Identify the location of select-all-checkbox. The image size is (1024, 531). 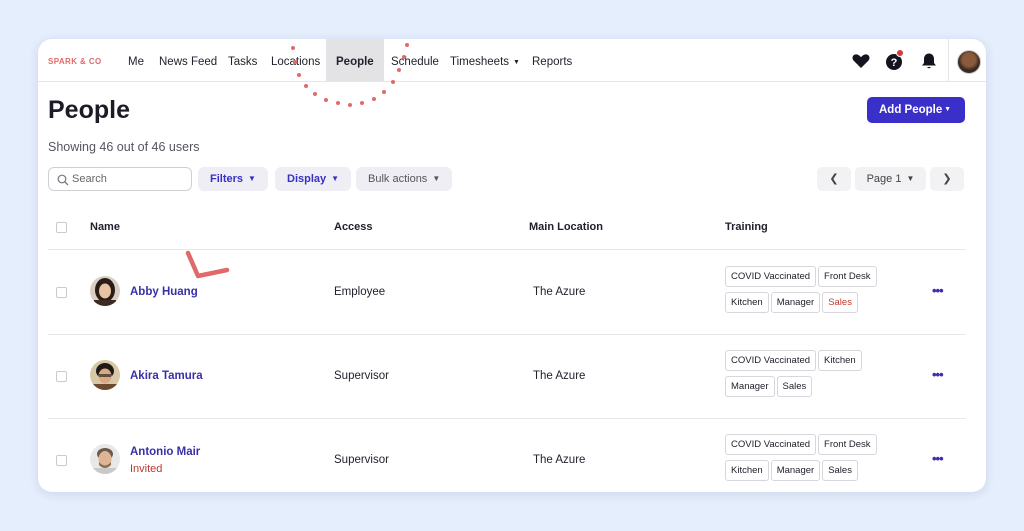
(61, 227).